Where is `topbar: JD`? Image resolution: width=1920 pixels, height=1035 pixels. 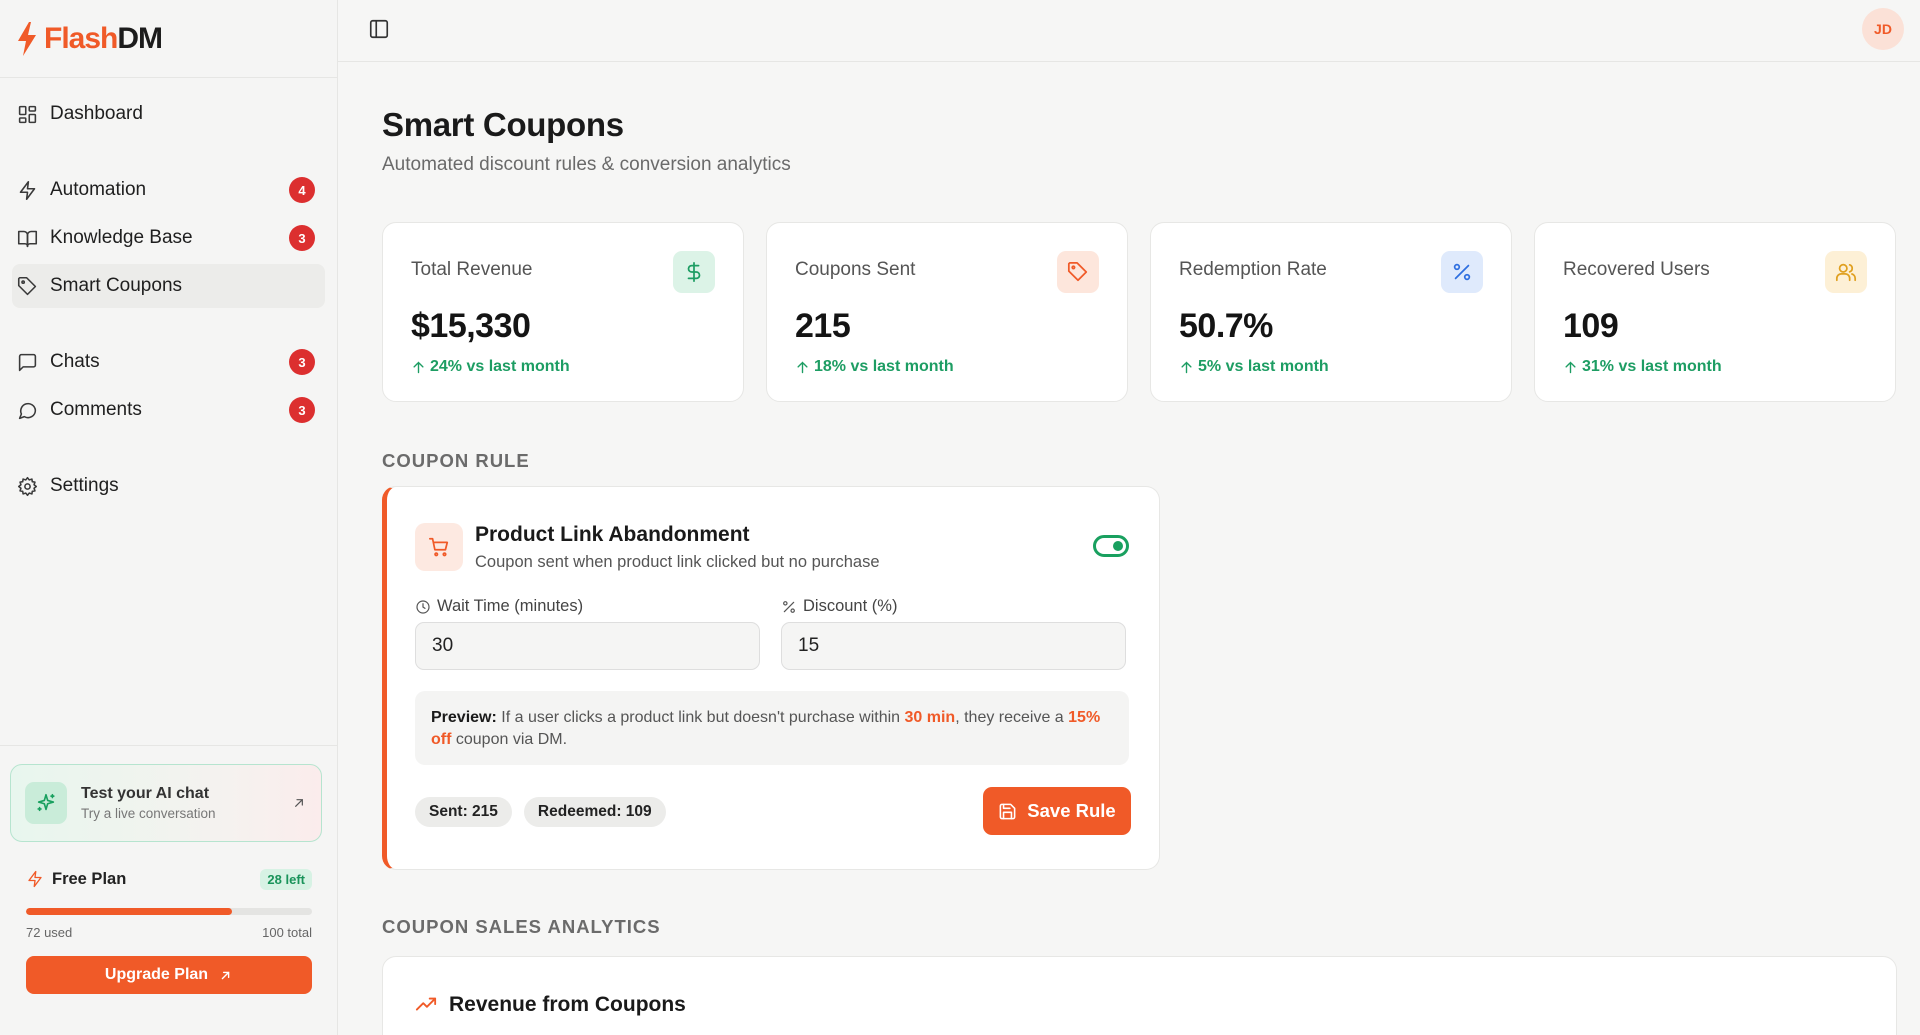
topbar: JD is located at coordinates (1129, 31).